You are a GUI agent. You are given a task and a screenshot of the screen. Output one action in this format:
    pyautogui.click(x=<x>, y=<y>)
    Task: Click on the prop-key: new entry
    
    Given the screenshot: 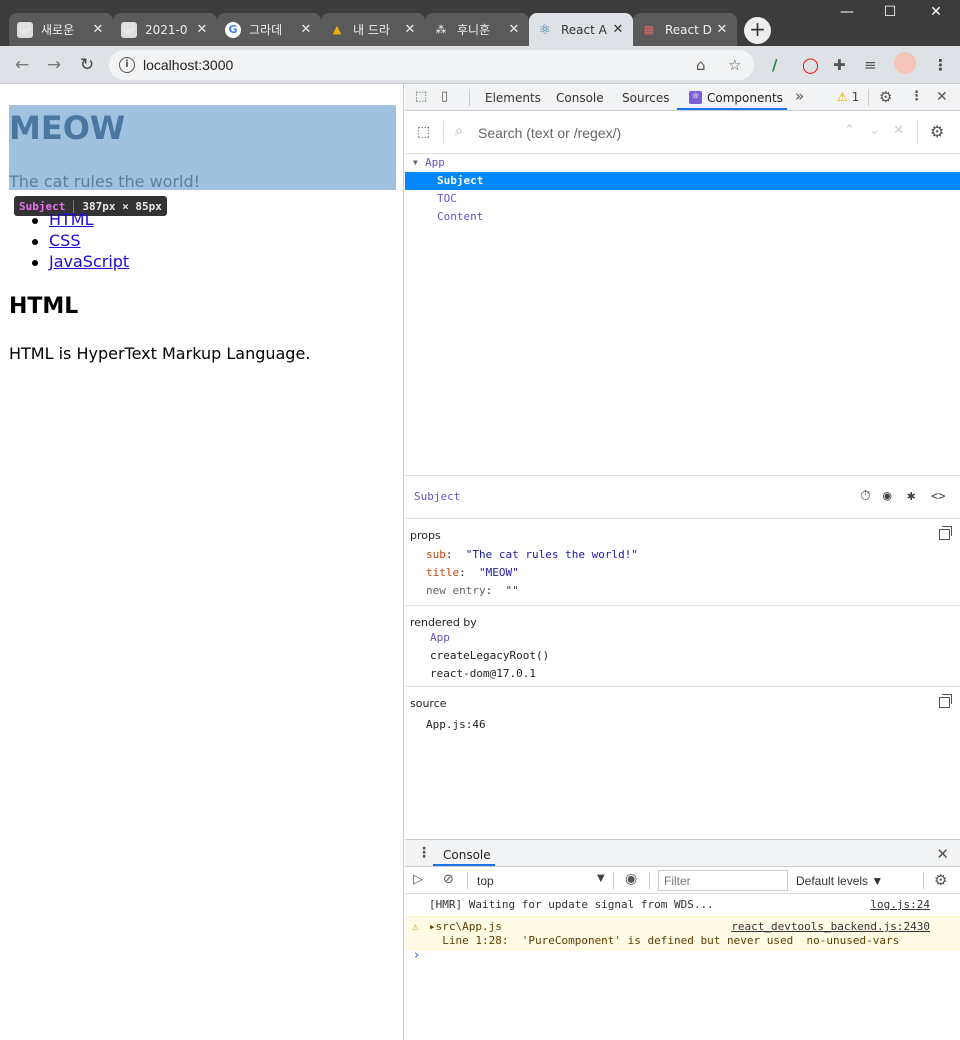 What is the action you would take?
    pyautogui.click(x=456, y=590)
    